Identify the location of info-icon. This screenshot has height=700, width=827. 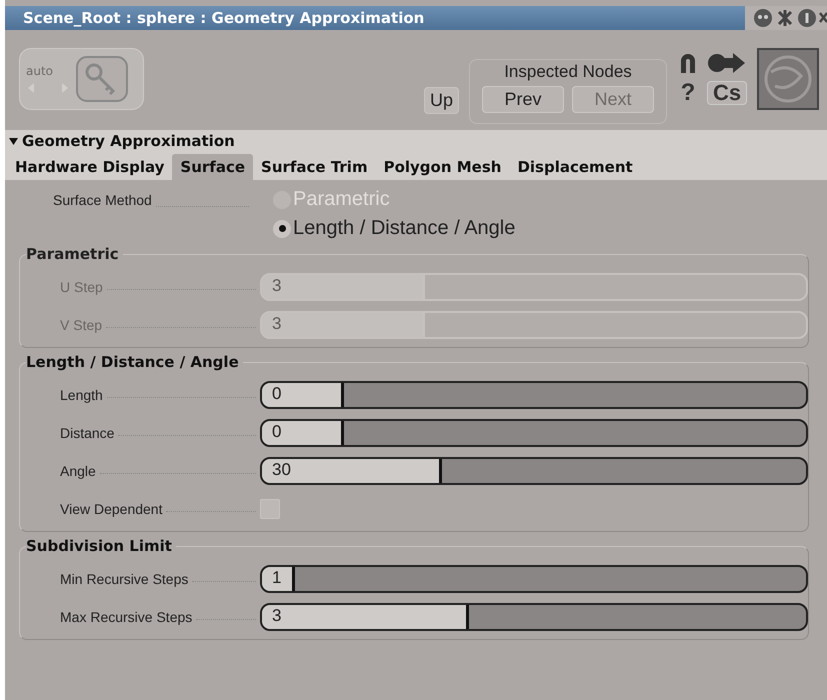
(807, 18).